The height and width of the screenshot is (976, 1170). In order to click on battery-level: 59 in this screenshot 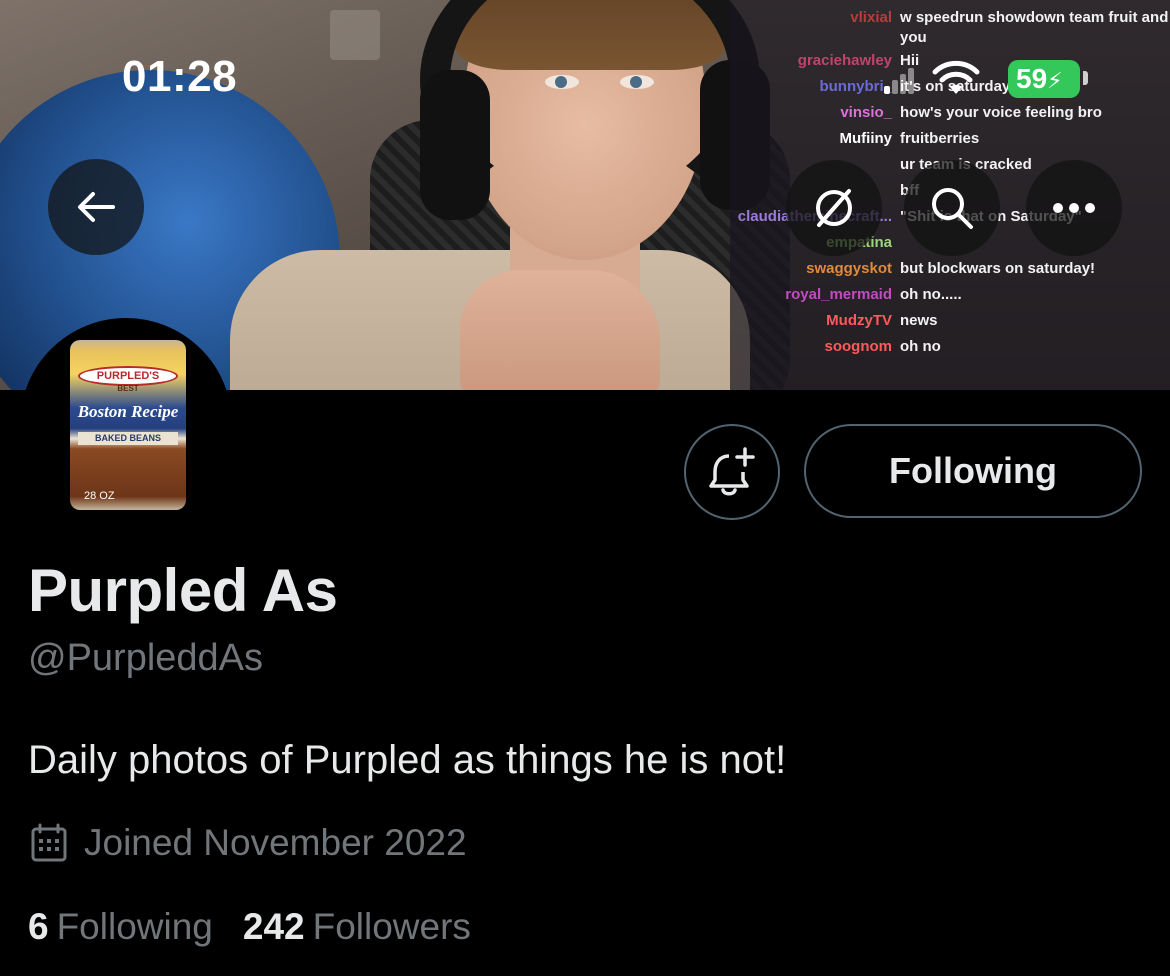, I will do `click(1032, 78)`.